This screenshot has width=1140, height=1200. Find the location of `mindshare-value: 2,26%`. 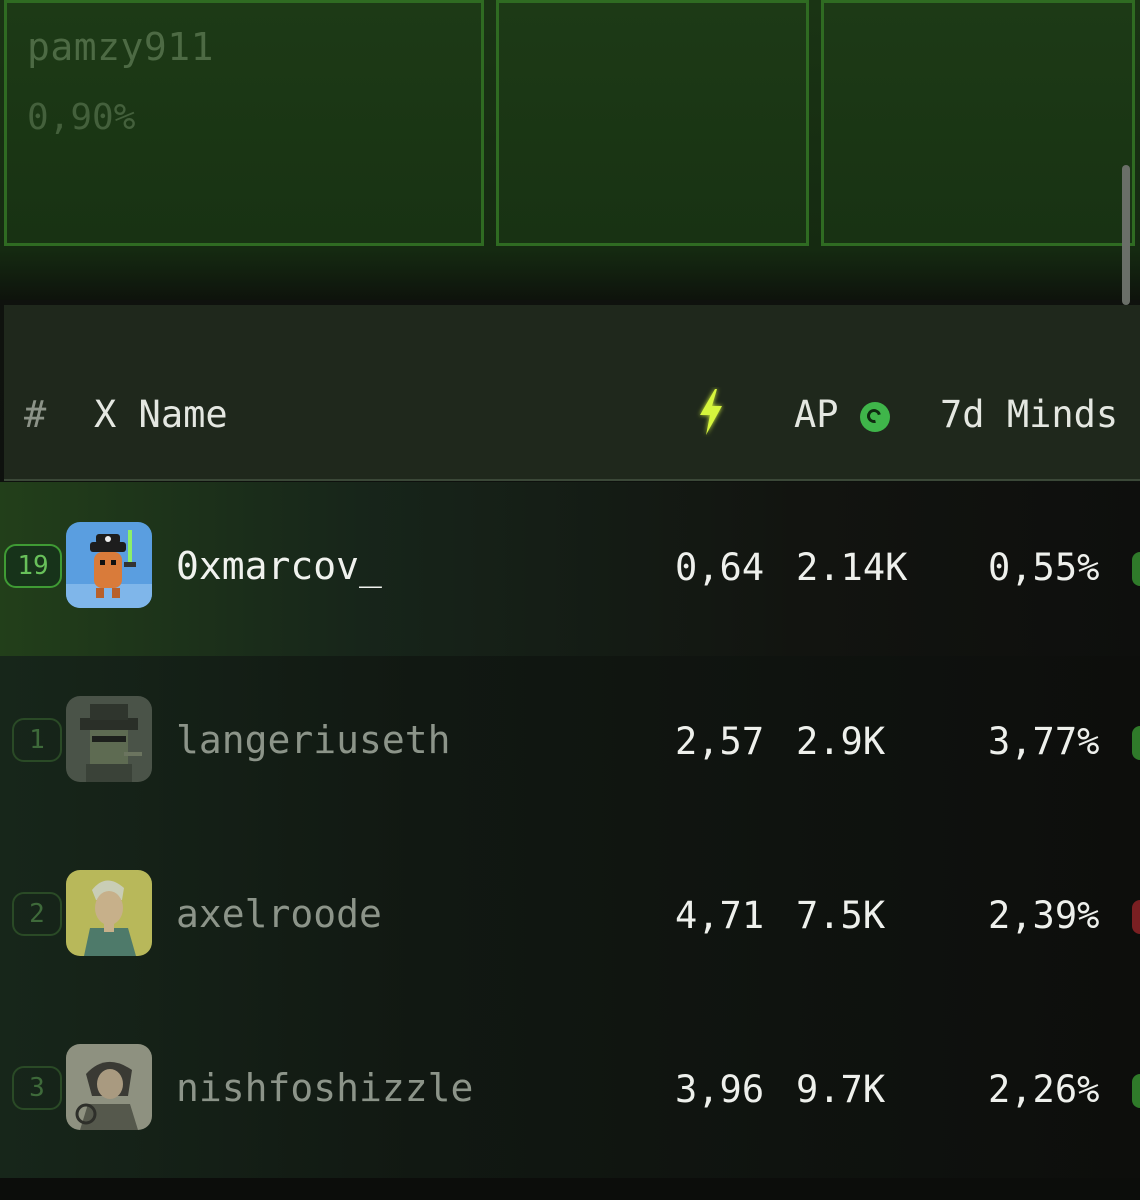

mindshare-value: 2,26% is located at coordinates (1044, 1089).